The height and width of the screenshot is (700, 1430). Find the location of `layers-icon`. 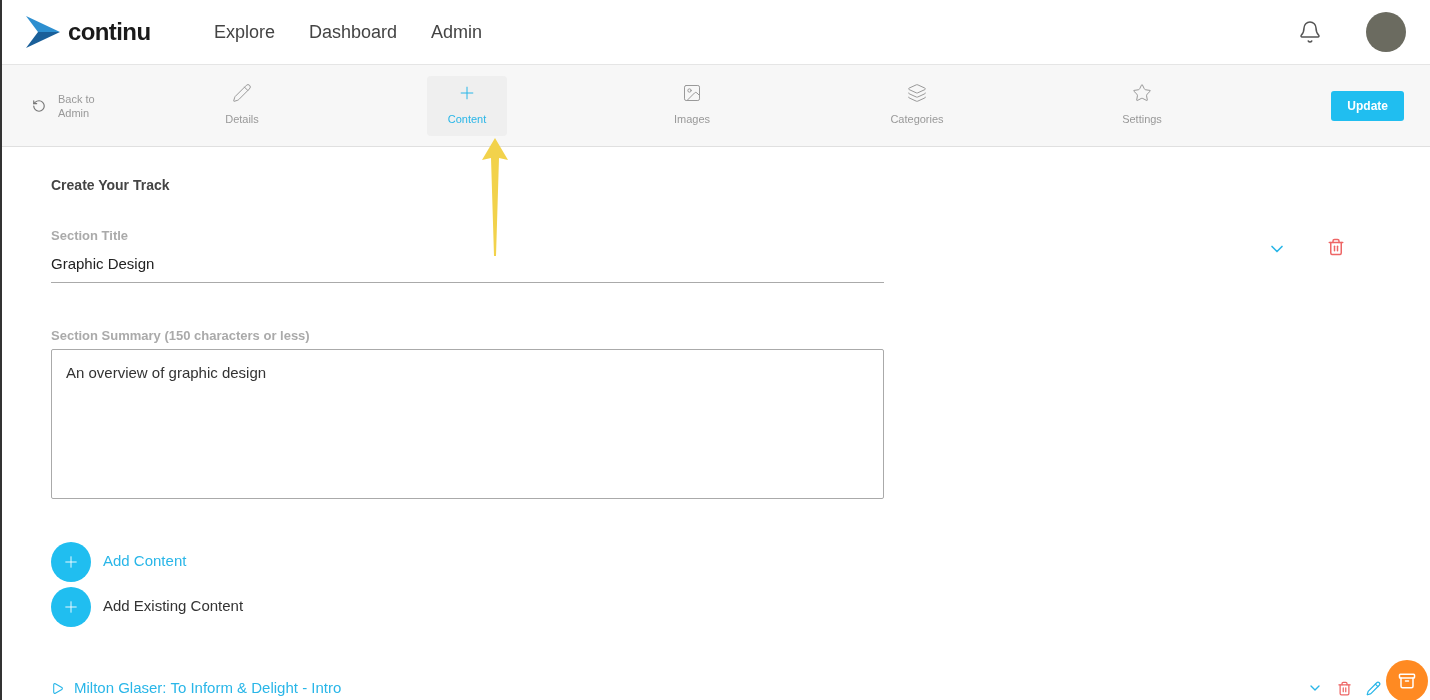

layers-icon is located at coordinates (917, 93).